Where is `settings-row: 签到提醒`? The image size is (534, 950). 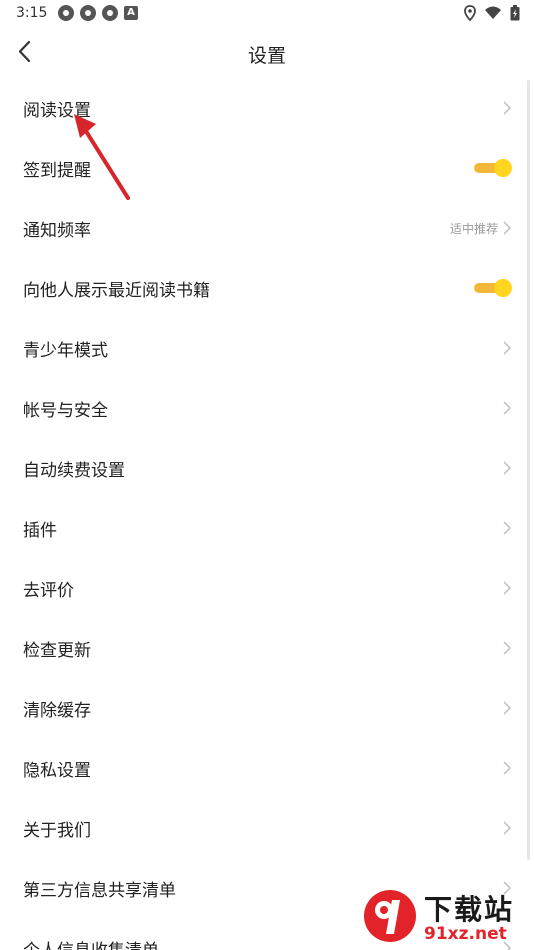 settings-row: 签到提醒 is located at coordinates (267, 168).